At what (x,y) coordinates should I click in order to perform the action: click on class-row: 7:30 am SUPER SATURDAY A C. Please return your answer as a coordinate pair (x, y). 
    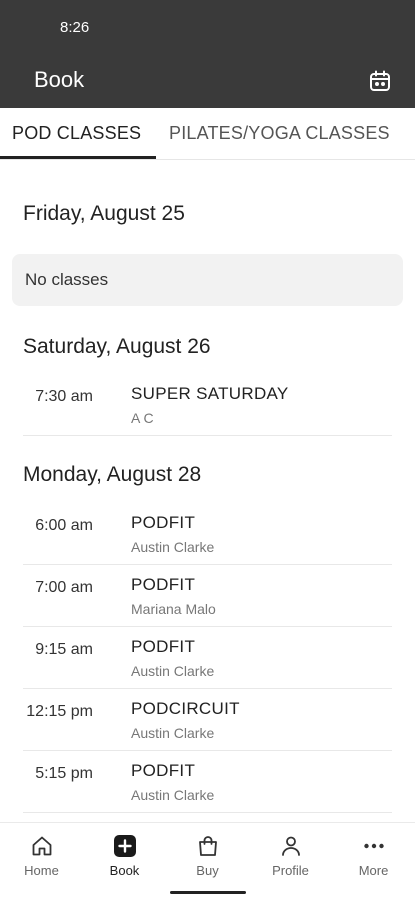
    Looking at the image, I should click on (207, 405).